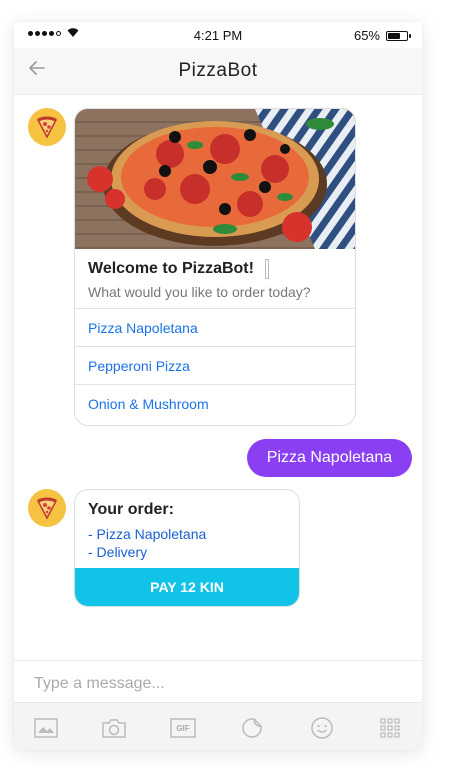 Image resolution: width=450 pixels, height=780 pixels. Describe the element at coordinates (118, 552) in the screenshot. I see `order-item: - Delivery` at that location.